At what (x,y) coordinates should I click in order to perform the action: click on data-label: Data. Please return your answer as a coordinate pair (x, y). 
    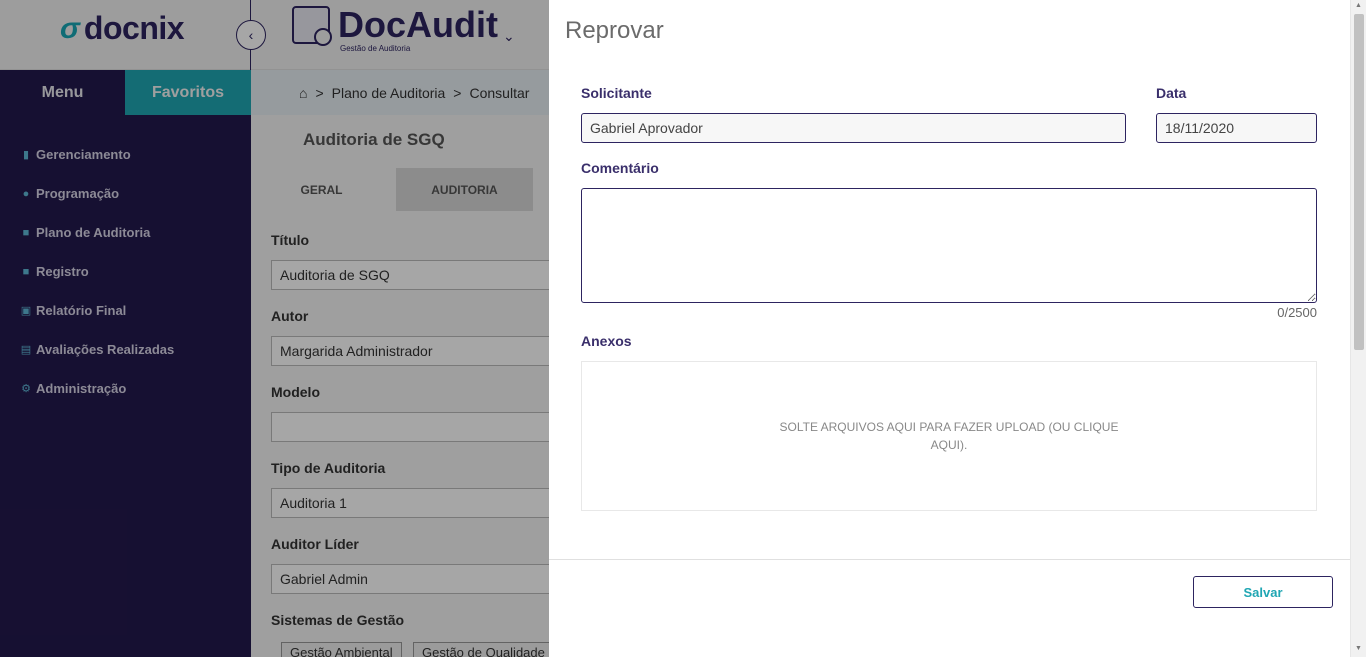
    Looking at the image, I should click on (1171, 93).